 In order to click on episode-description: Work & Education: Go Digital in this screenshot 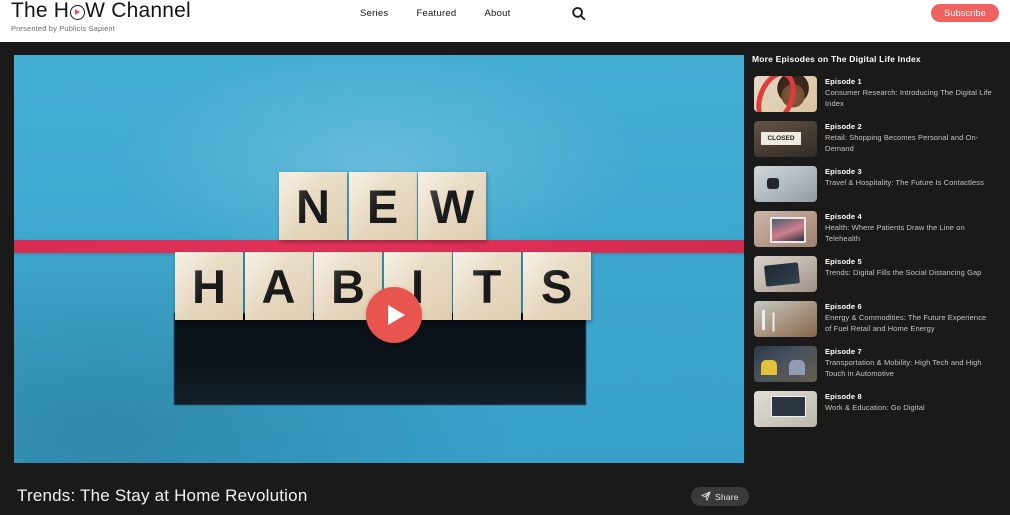, I will do `click(875, 407)`.